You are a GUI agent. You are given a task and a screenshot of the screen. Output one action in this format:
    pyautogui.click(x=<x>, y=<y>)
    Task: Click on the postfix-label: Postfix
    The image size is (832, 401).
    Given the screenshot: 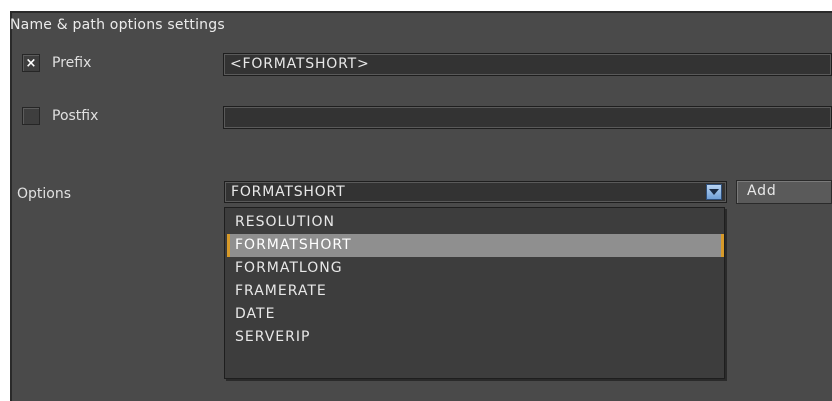 What is the action you would take?
    pyautogui.click(x=75, y=116)
    